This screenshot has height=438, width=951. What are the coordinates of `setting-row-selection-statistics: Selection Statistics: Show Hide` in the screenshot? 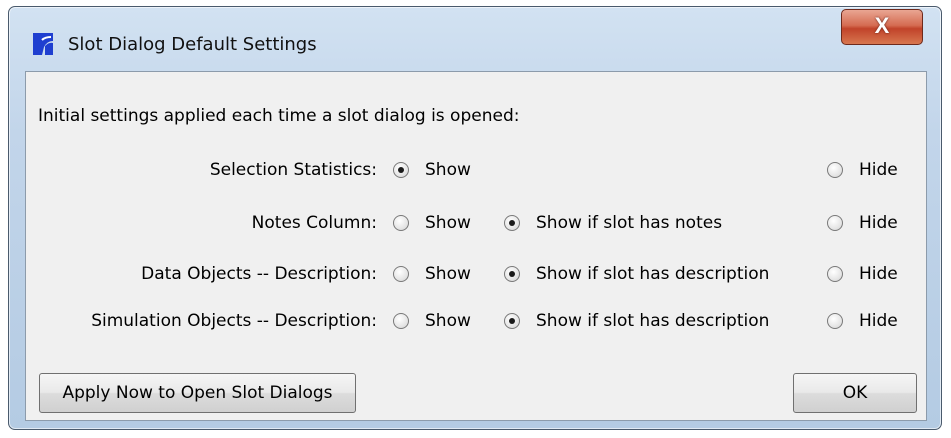 It's located at (476, 171).